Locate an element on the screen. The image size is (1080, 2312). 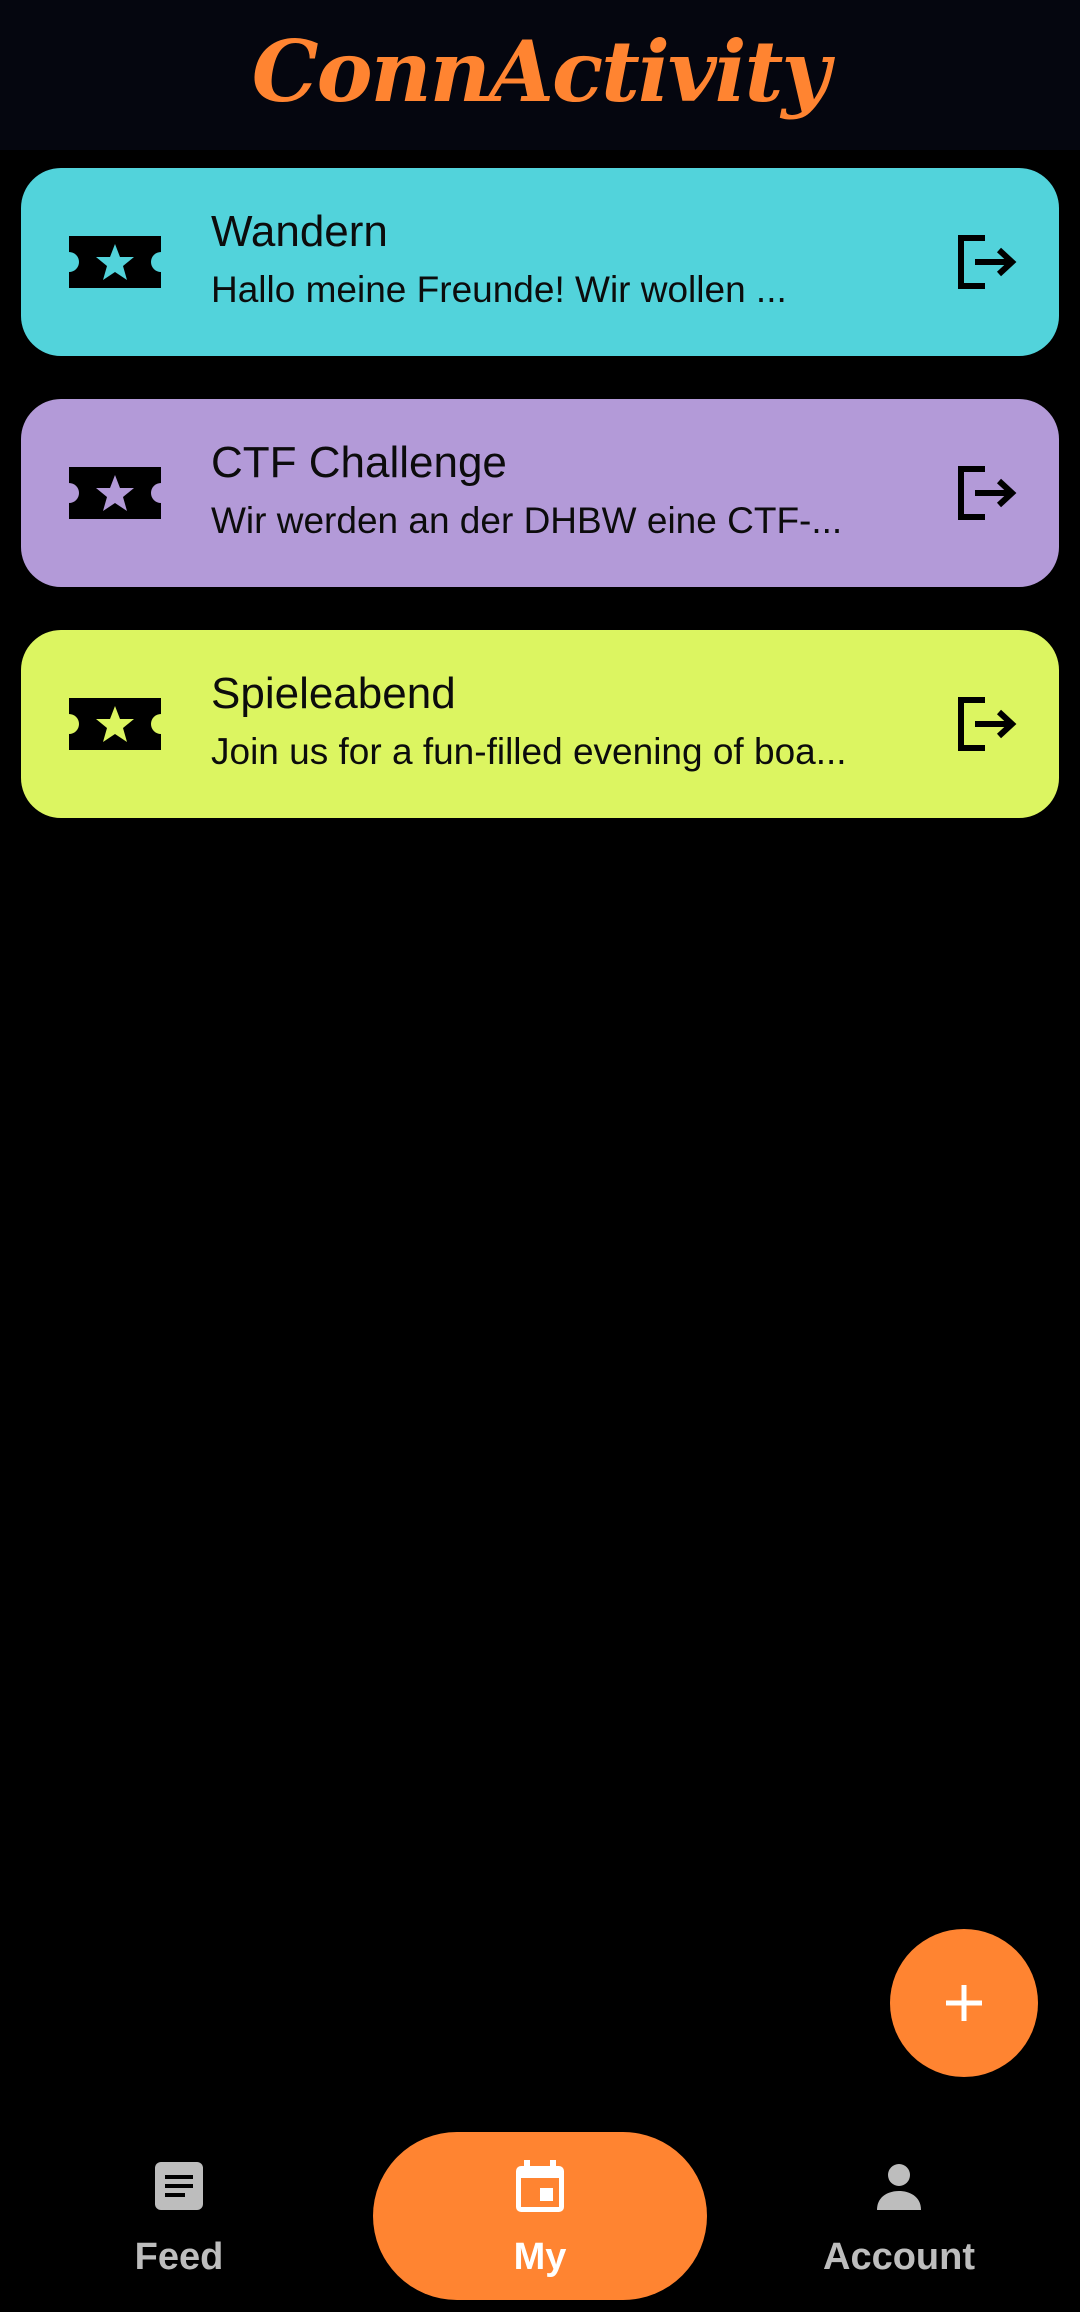
bottom-nav: Feed My Account is located at coordinates (540, 2216).